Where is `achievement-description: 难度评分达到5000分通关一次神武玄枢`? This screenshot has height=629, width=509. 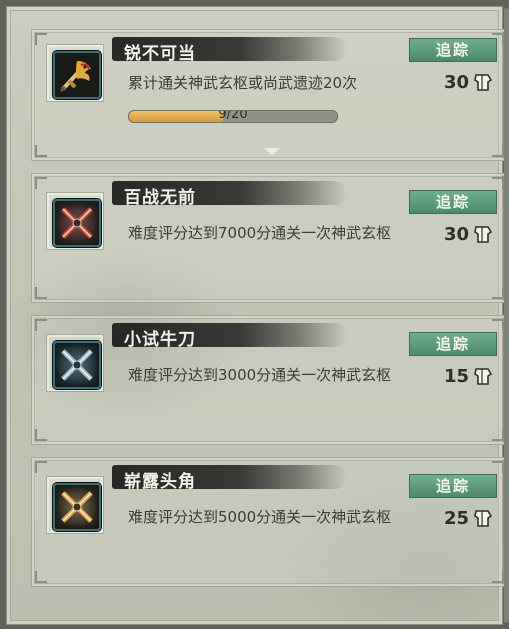
achievement-description: 难度评分达到5000分通关一次神武玄枢 is located at coordinates (260, 517).